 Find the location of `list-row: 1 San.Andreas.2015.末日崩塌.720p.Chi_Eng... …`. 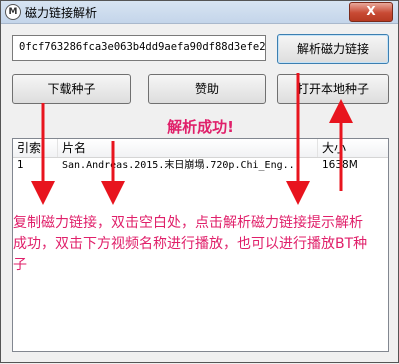

list-row: 1 San.Andreas.2015.末日崩塌.720p.Chi_Eng... … is located at coordinates (200, 165).